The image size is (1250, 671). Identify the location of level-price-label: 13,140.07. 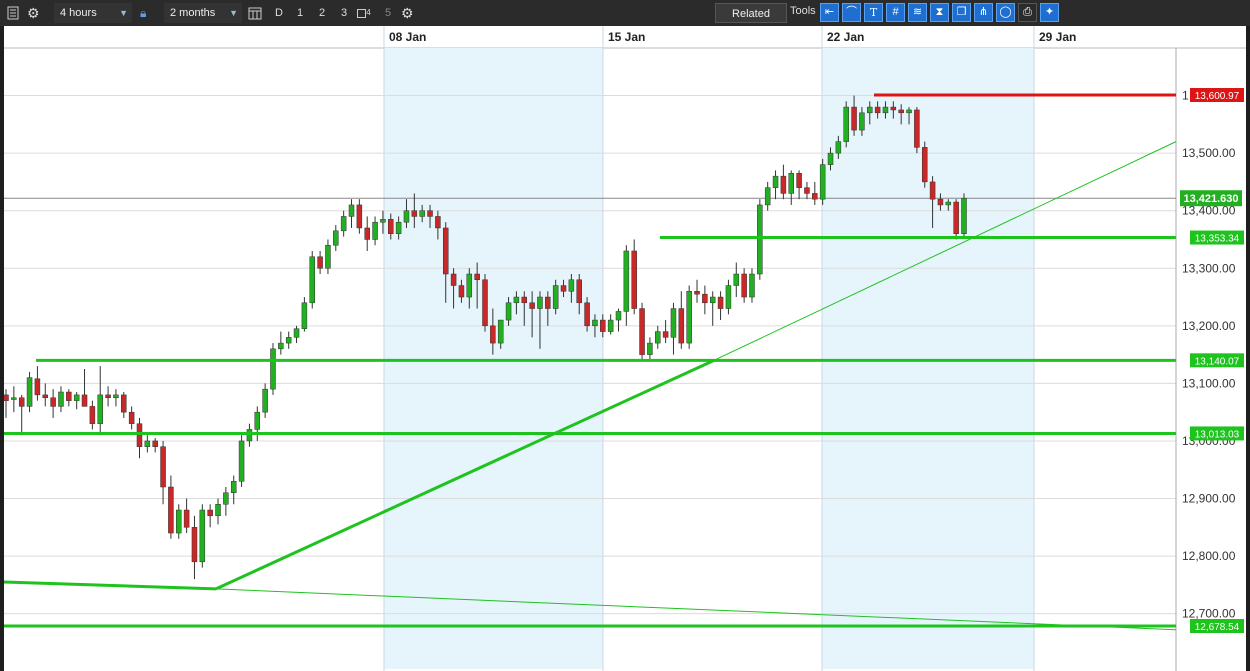
(1217, 361).